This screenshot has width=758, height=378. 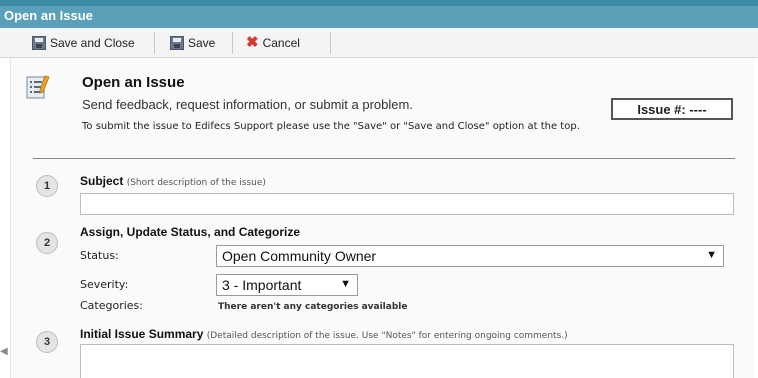 I want to click on subject-heading: Subject (Short description of the issue), so click(x=173, y=181).